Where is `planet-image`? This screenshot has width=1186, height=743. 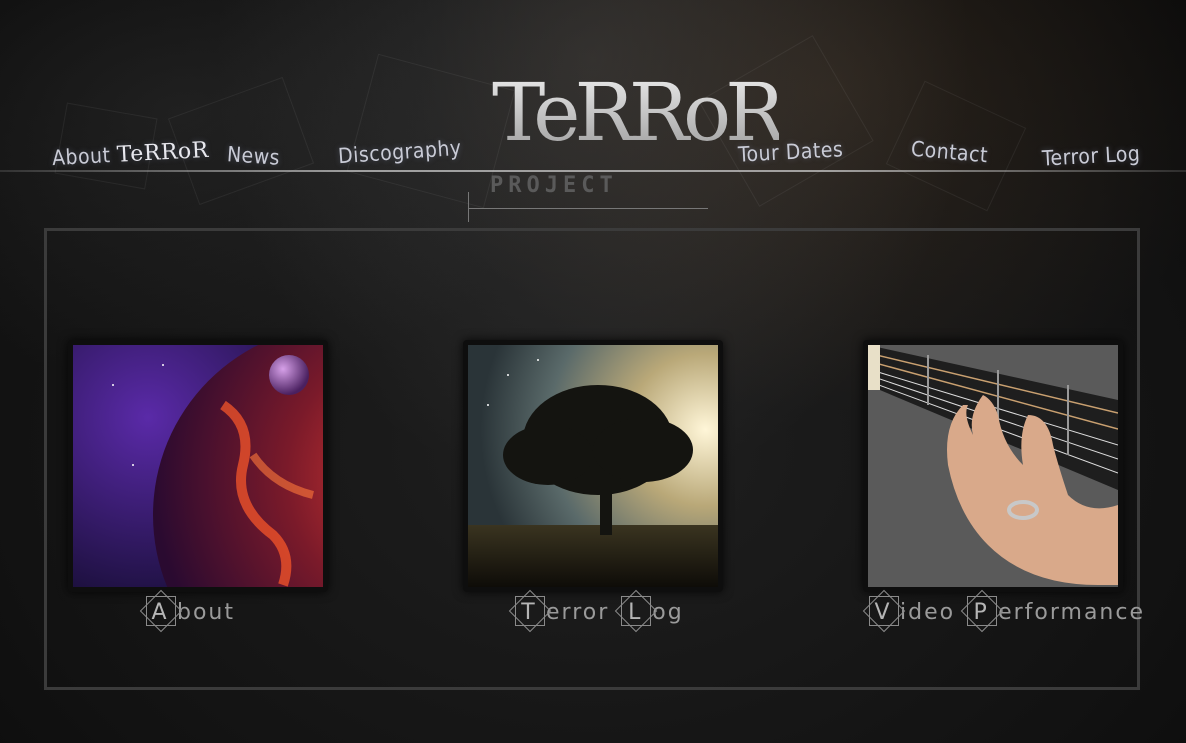 planet-image is located at coordinates (198, 466).